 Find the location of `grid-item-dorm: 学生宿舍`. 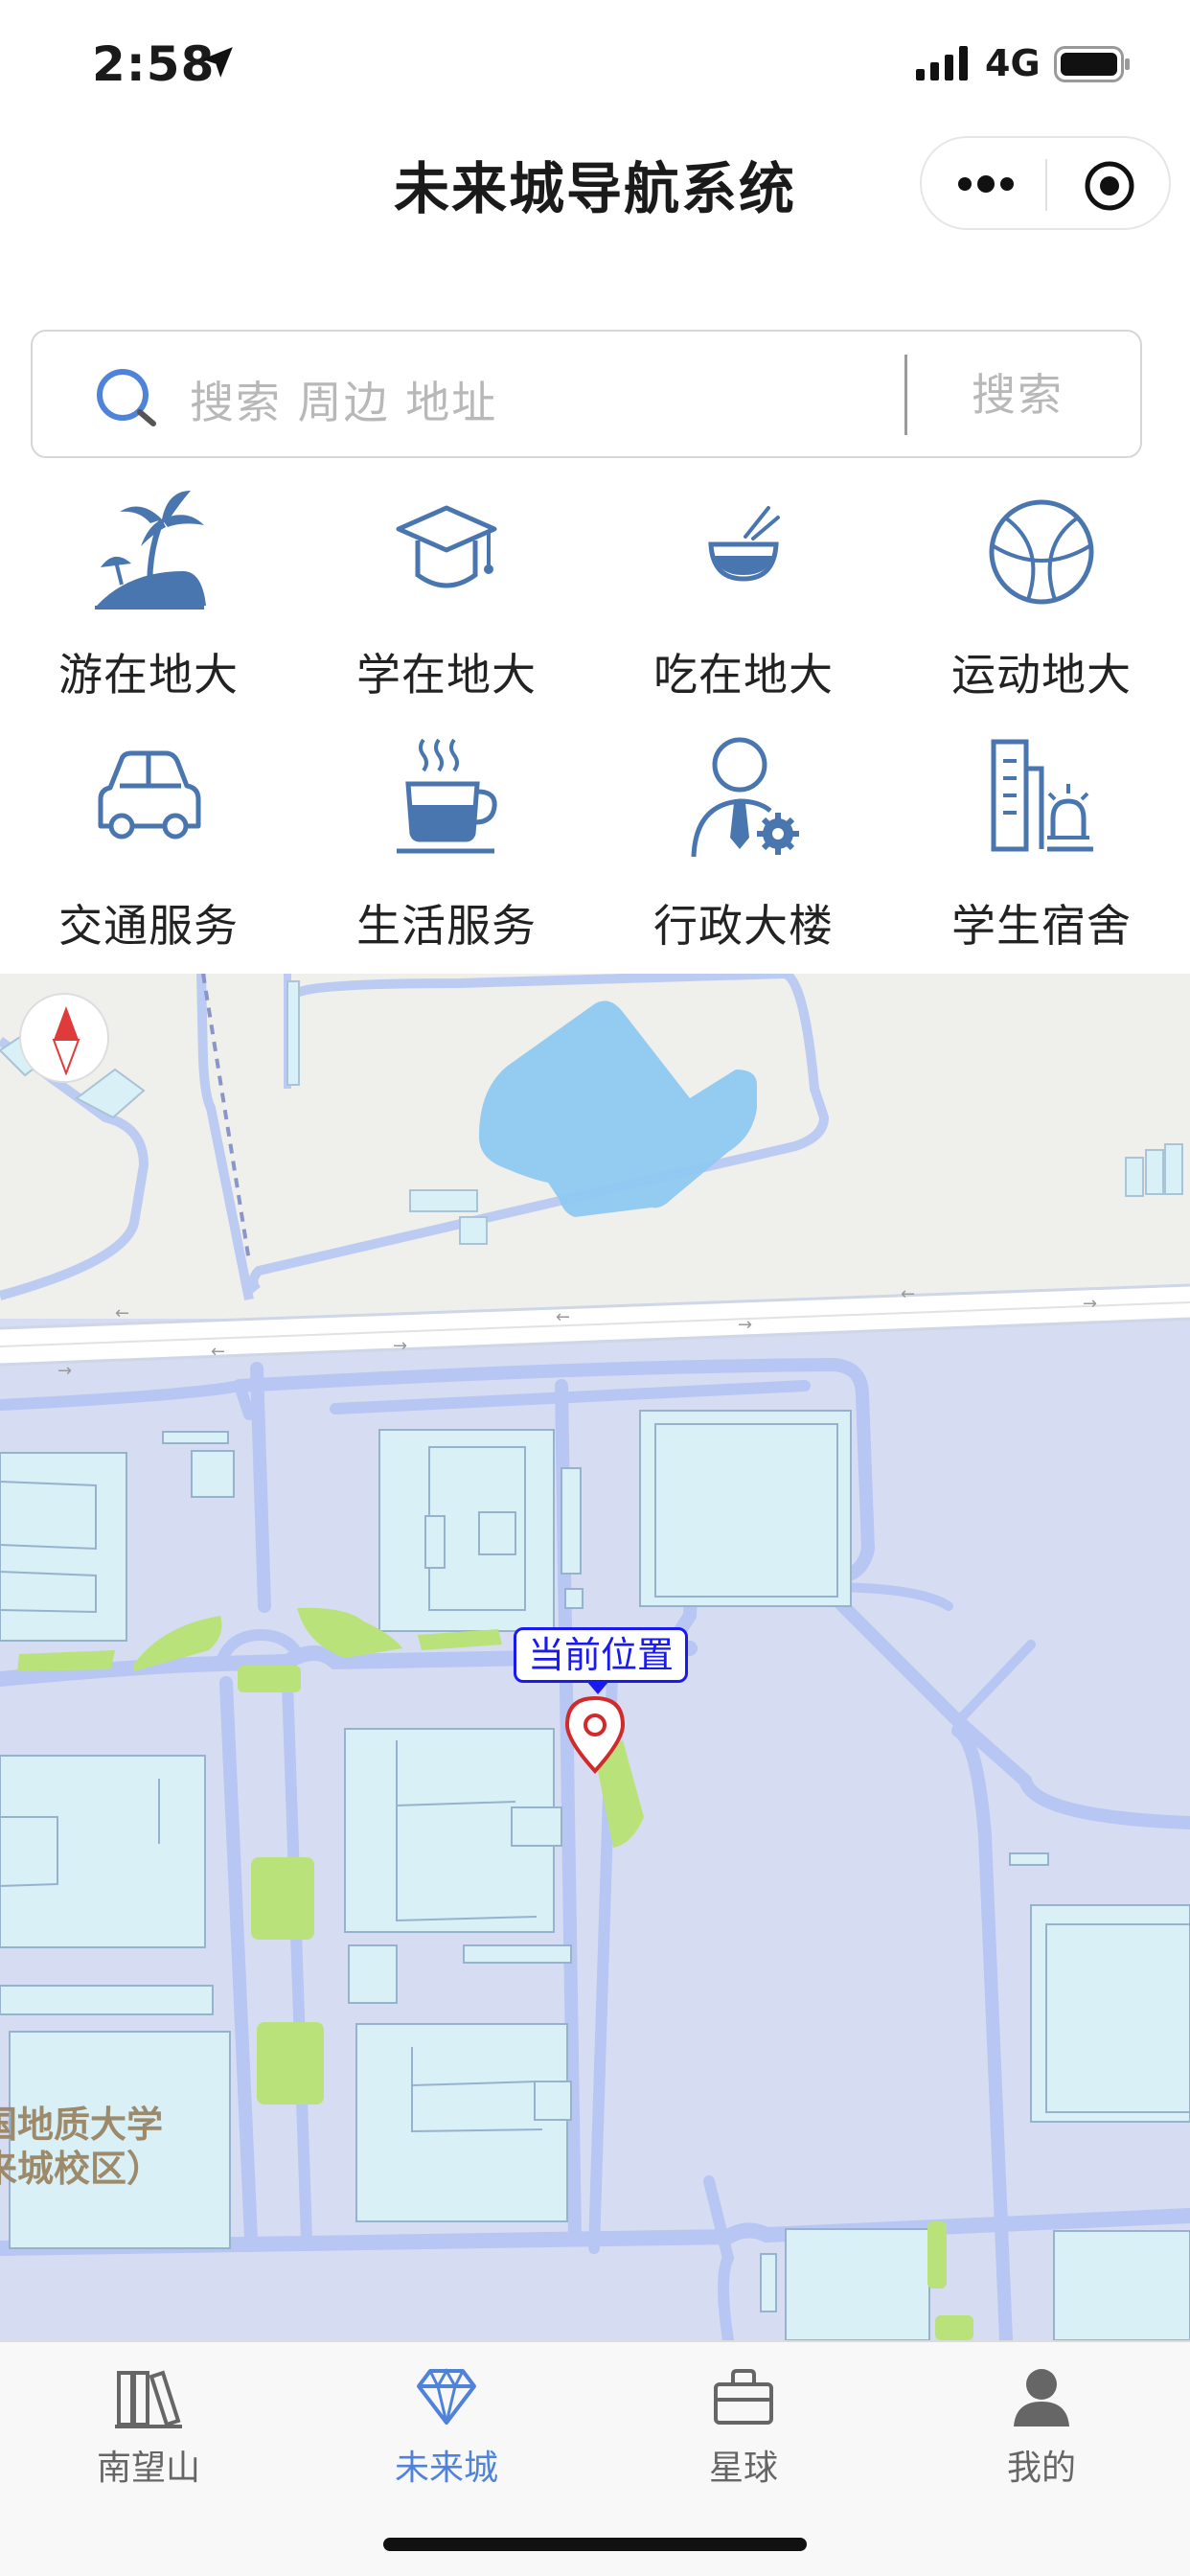

grid-item-dorm: 学生宿舍 is located at coordinates (1041, 850).